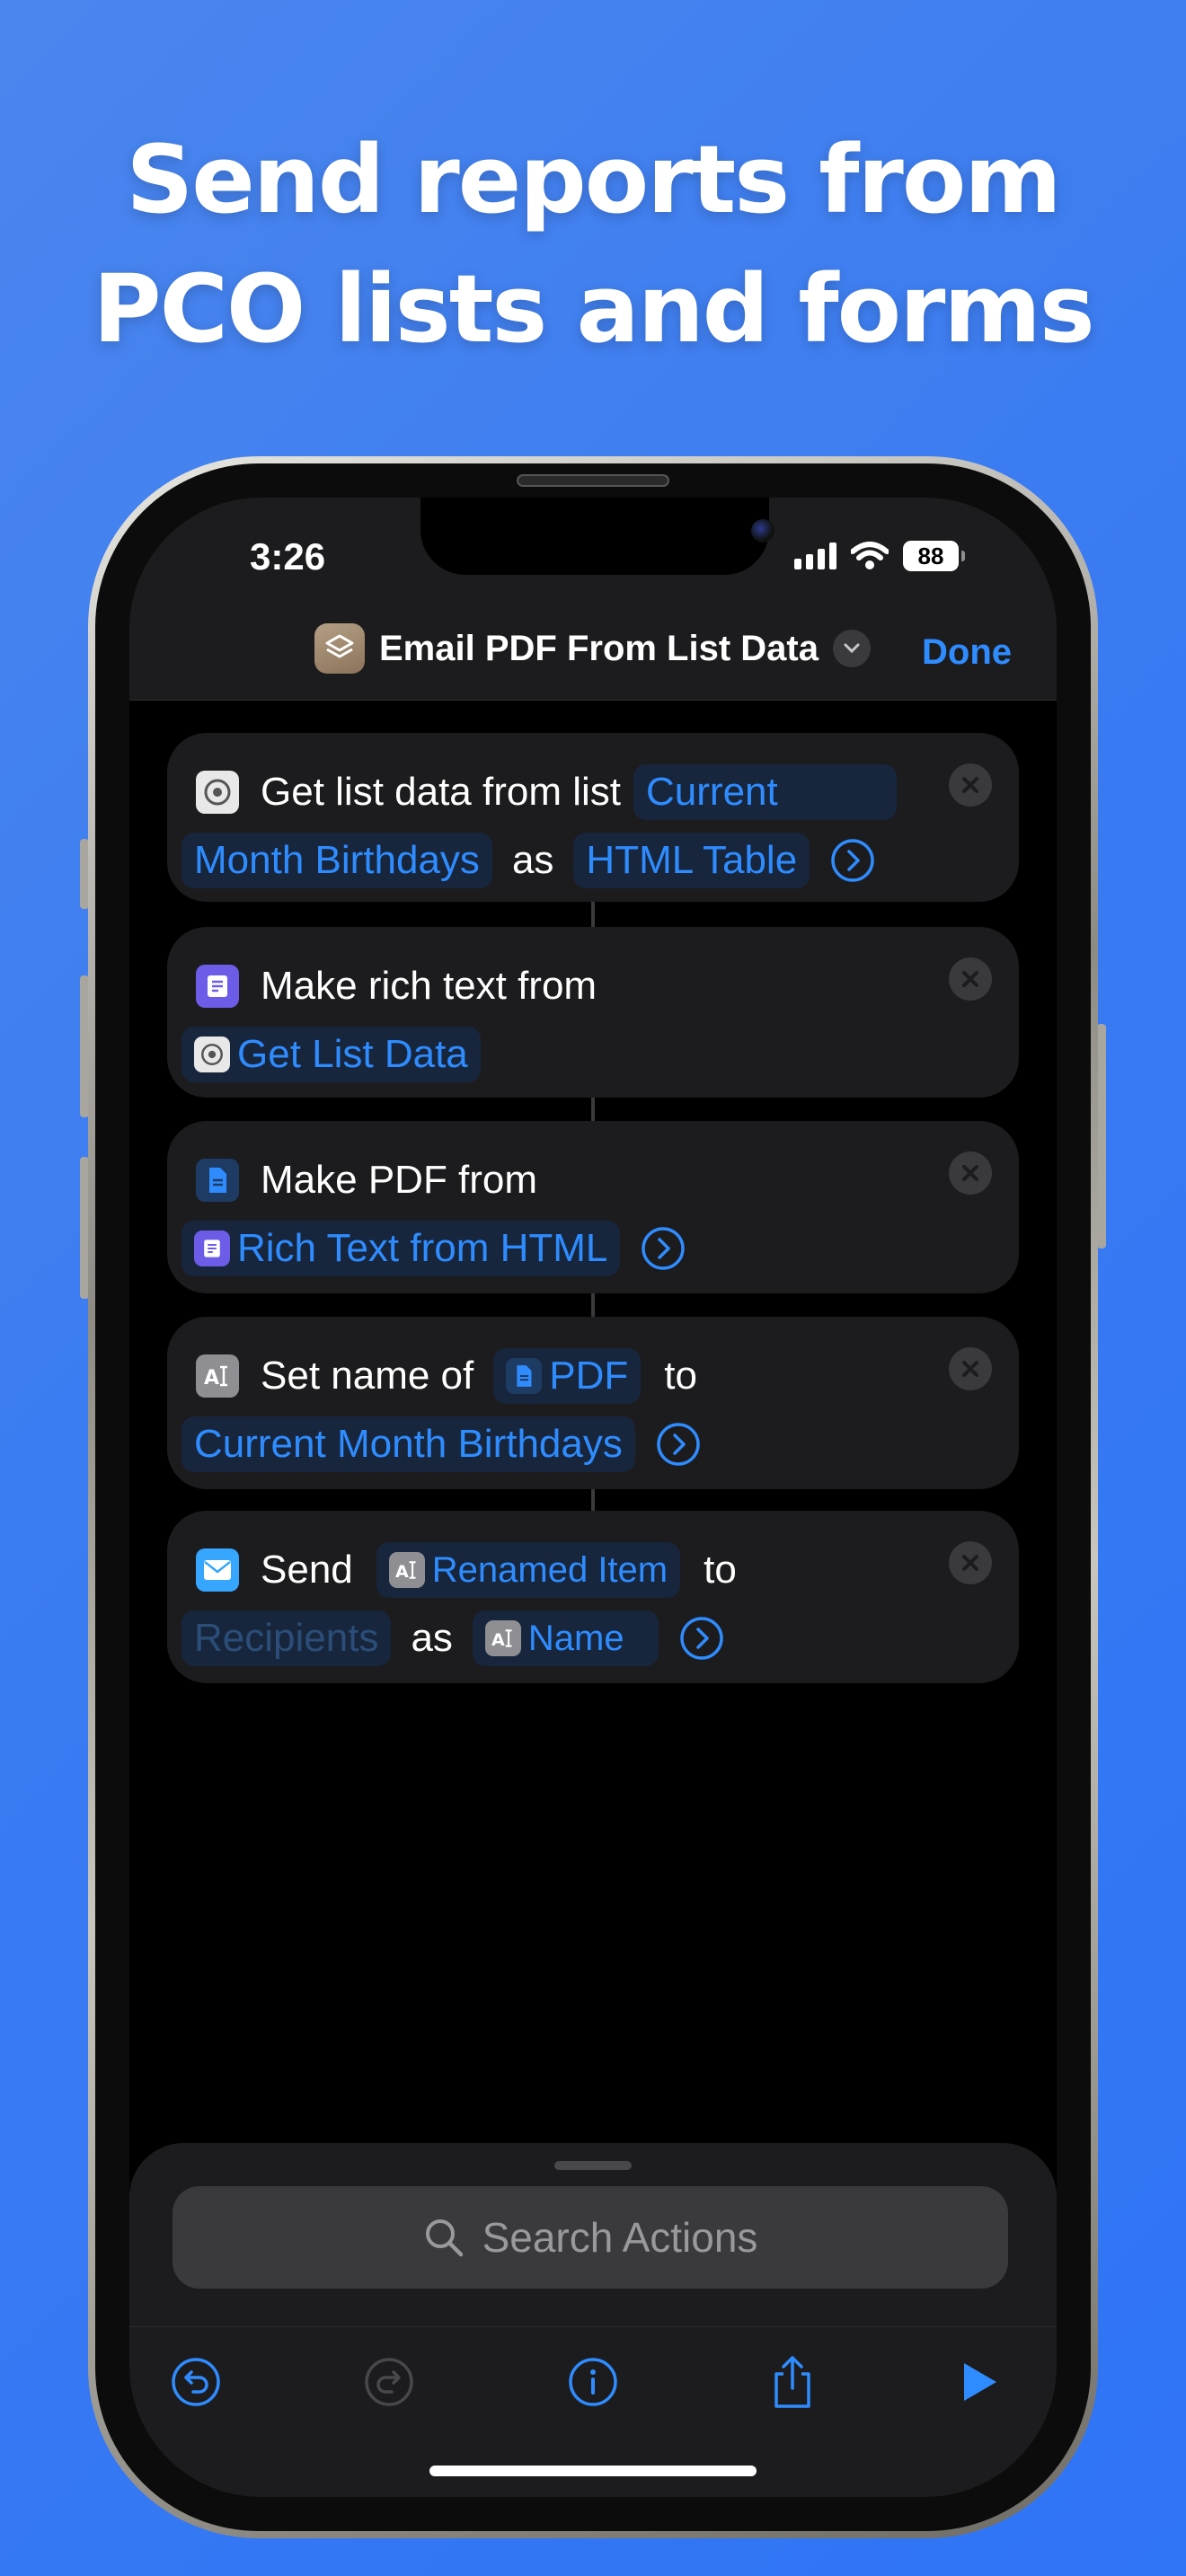  Describe the element at coordinates (593, 1013) in the screenshot. I see `action-card-rich-text: Make rich text from Get List Data` at that location.